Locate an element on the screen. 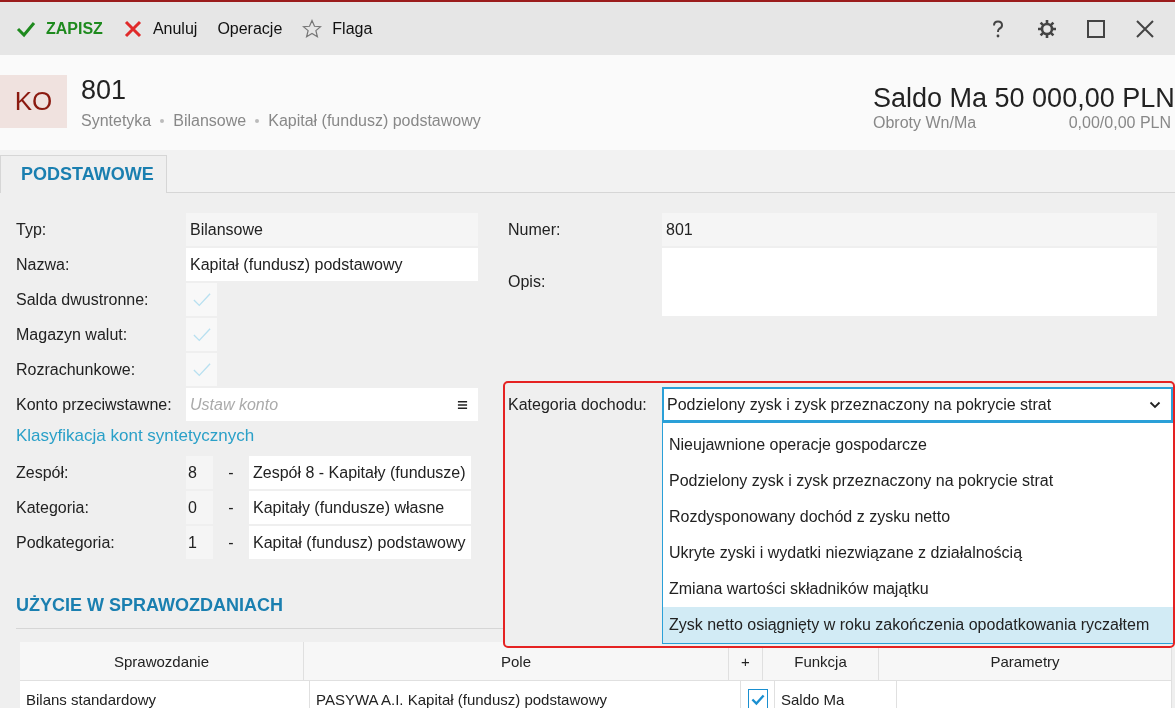 This screenshot has height=708, width=1175. section-title: UŻYCIE W SPRAWOZDANIACH is located at coordinates (149, 605).